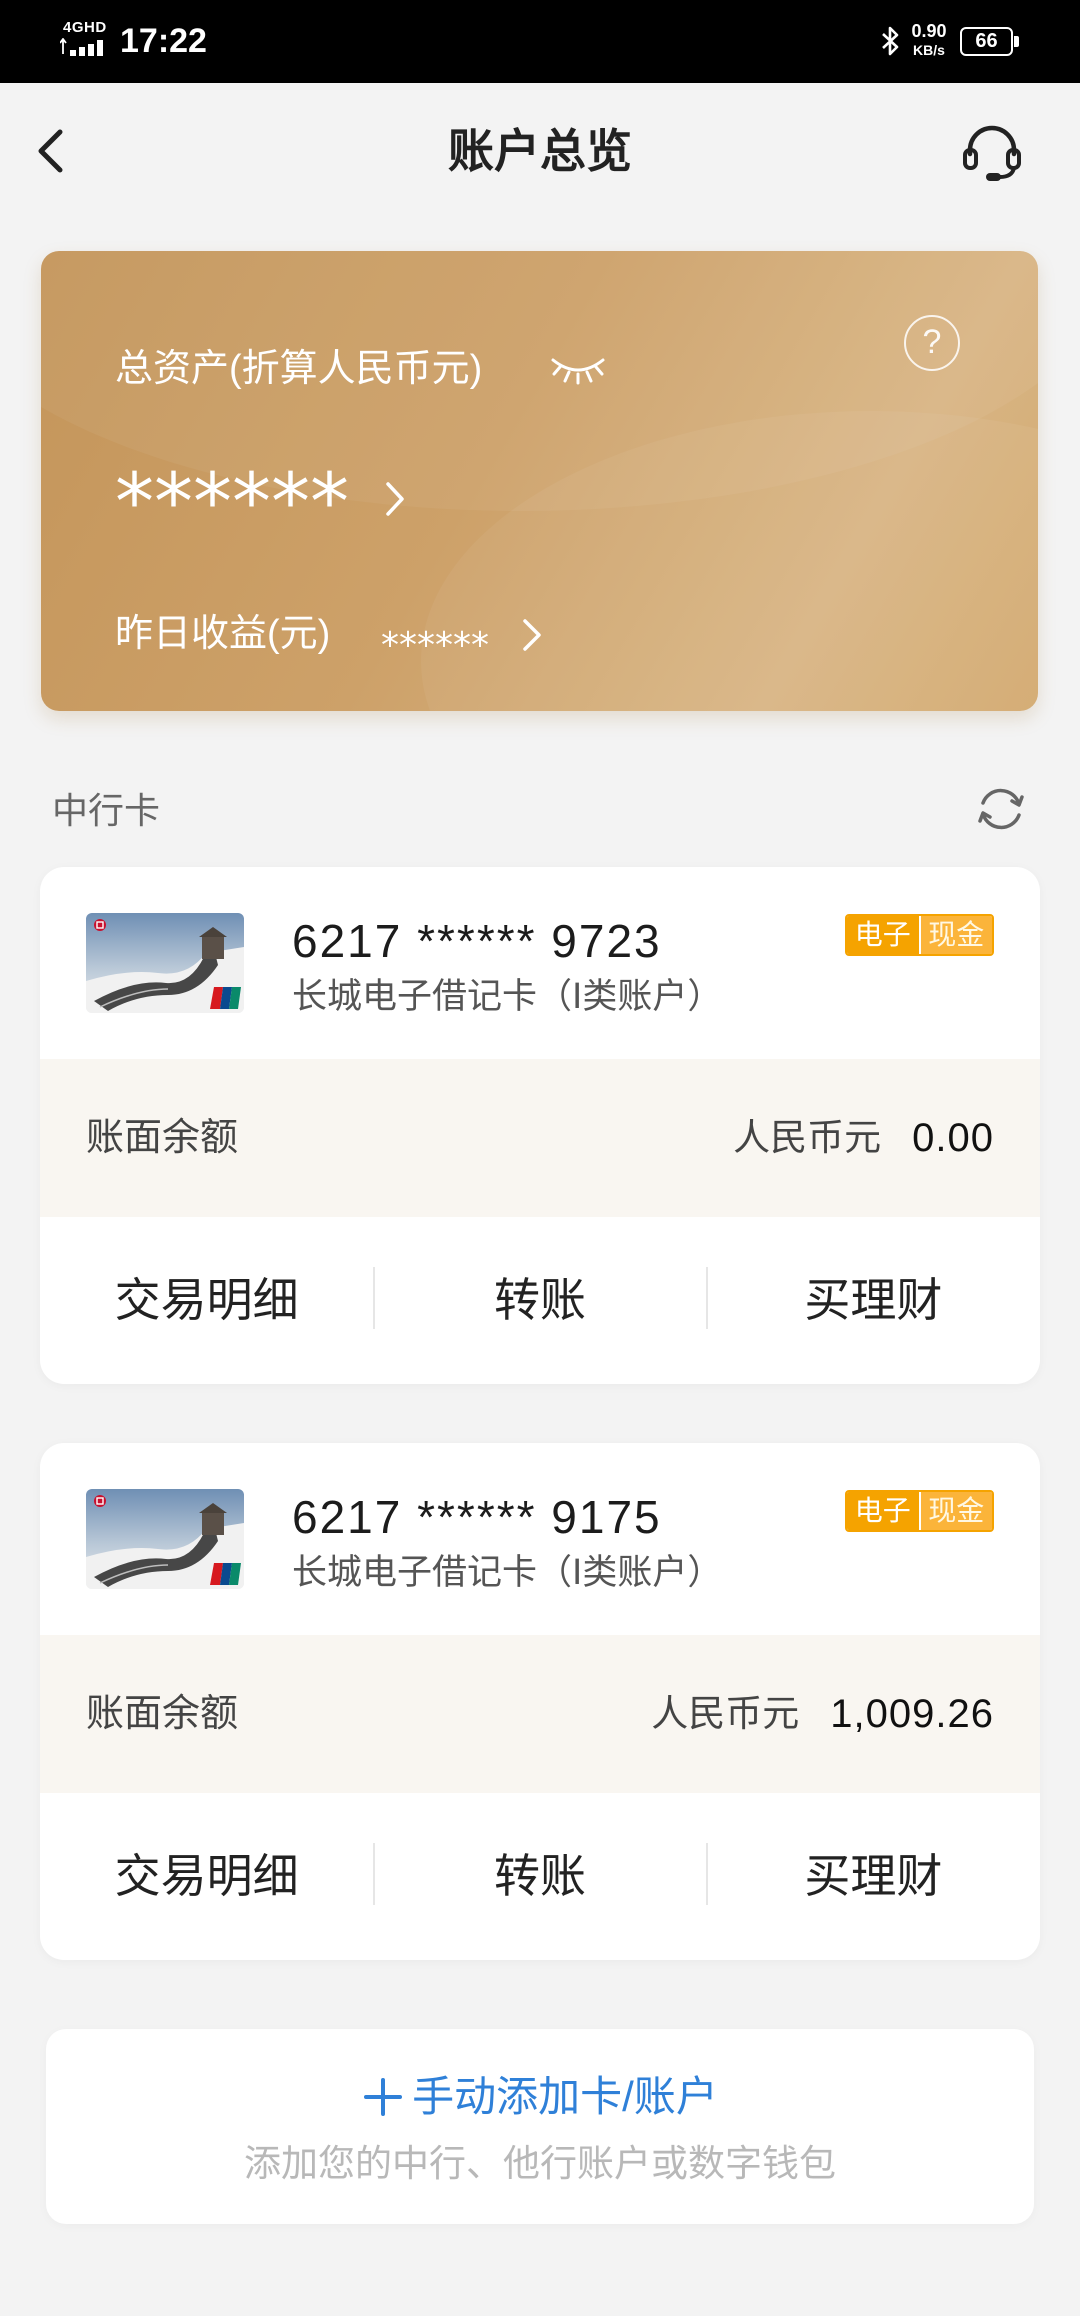  I want to click on balance-amount: 1,009.26, so click(912, 1714).